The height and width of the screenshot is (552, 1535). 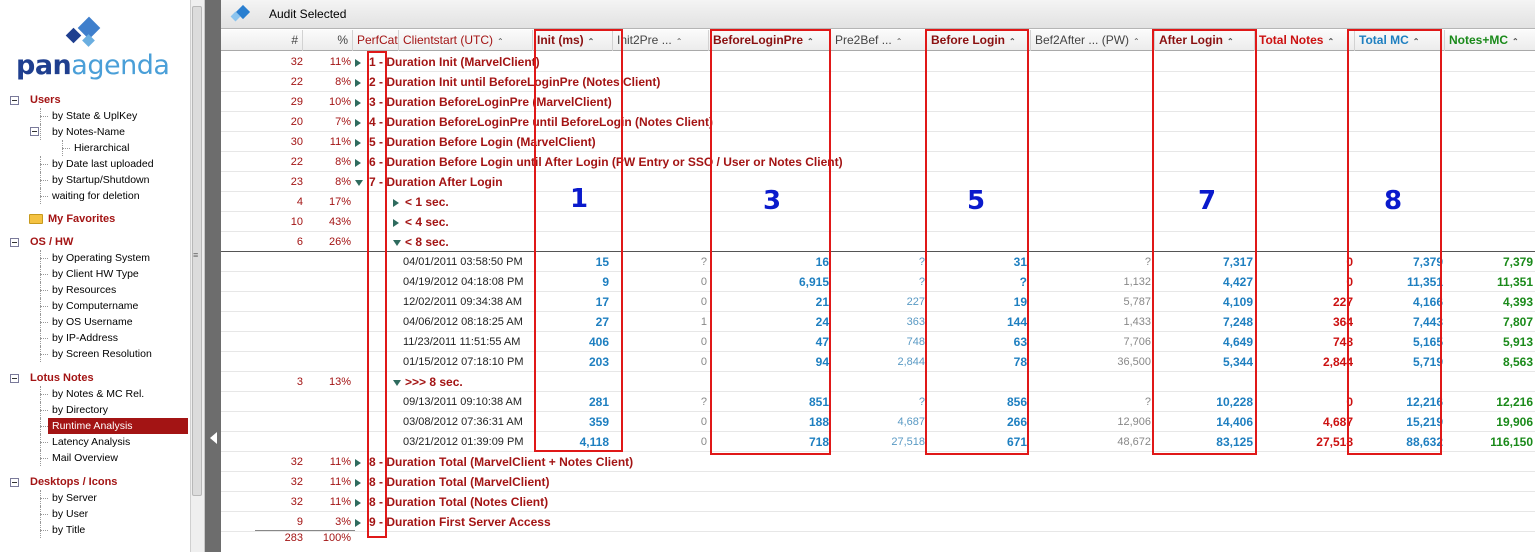 I want to click on nav-my-favorites: My Favorites, so click(x=96, y=219).